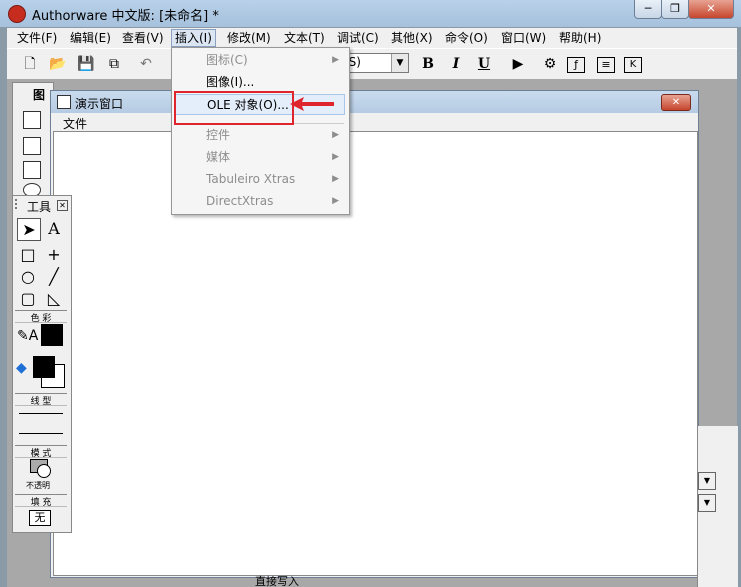 The height and width of the screenshot is (587, 741). What do you see at coordinates (54, 228) in the screenshot?
I see `text-tool-icon: A` at bounding box center [54, 228].